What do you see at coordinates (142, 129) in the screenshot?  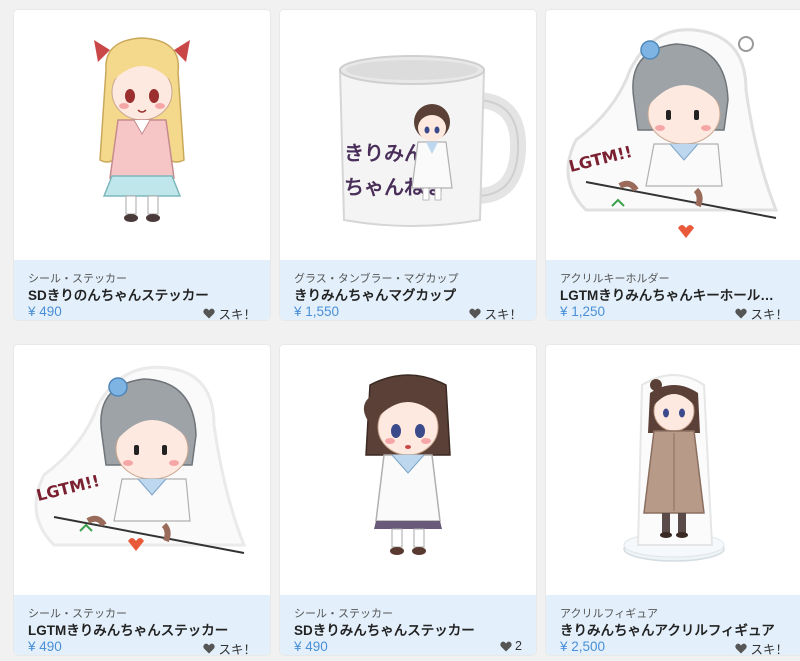 I see `kirinon-sticker-image` at bounding box center [142, 129].